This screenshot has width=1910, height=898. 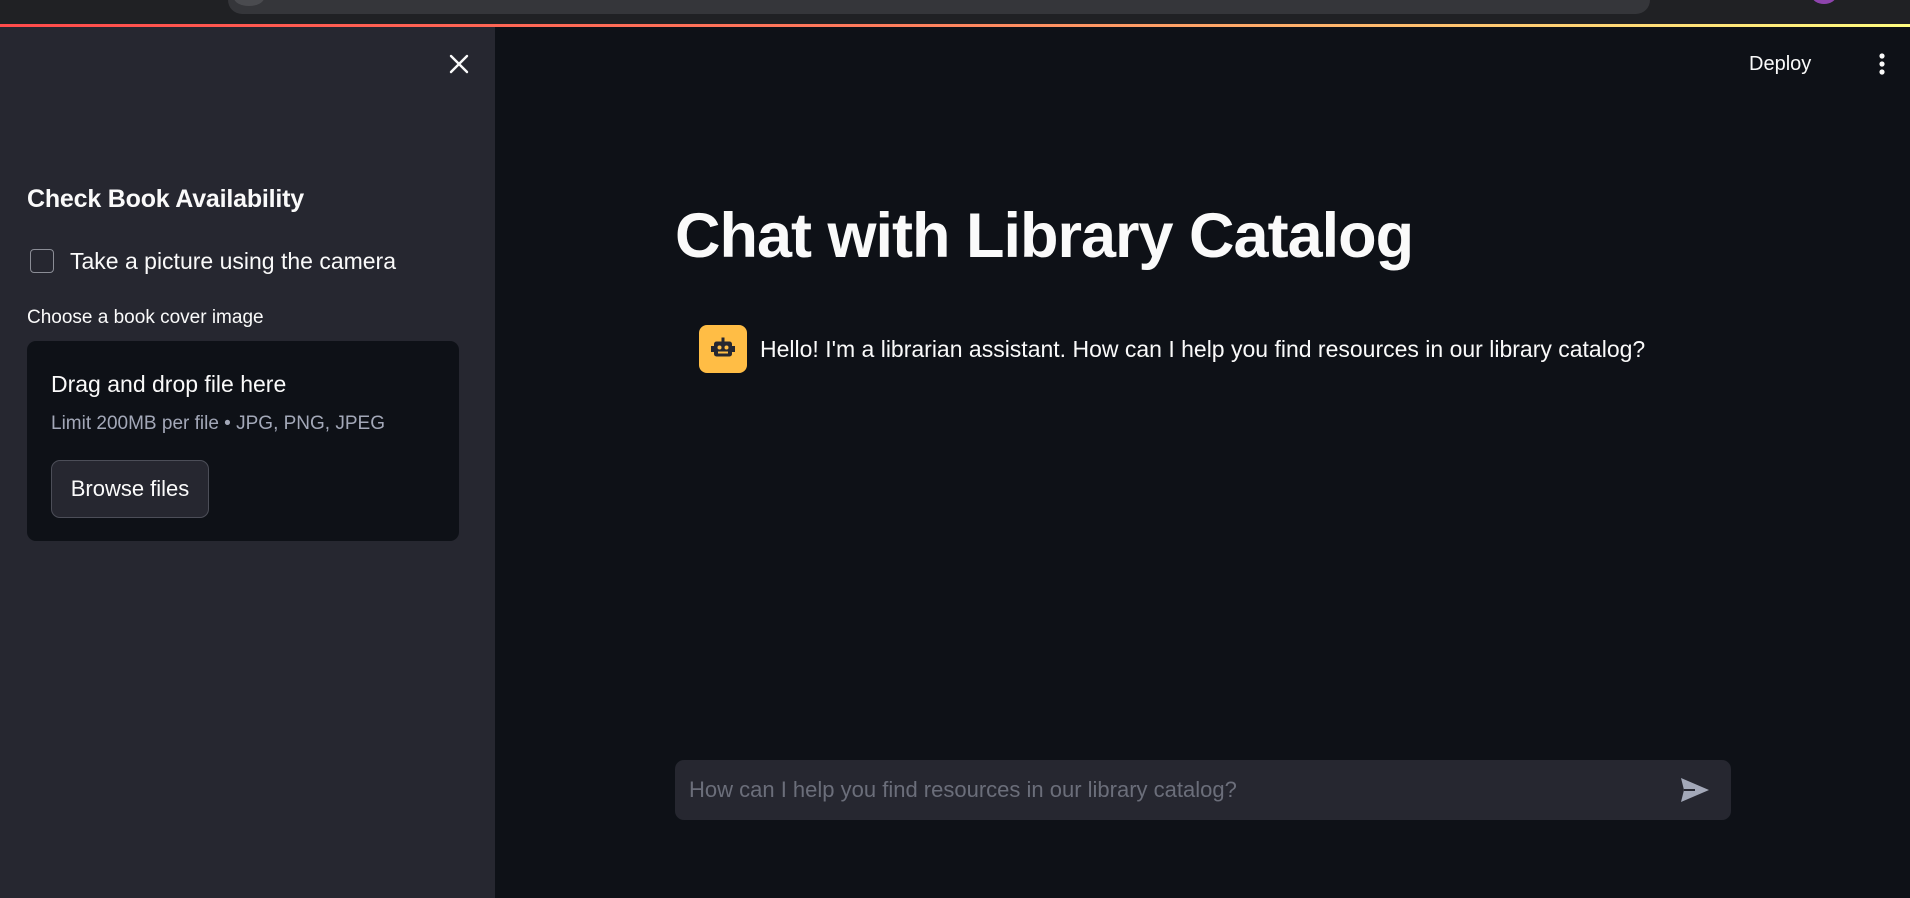 I want to click on browse-files-button: Browse files, so click(x=130, y=489).